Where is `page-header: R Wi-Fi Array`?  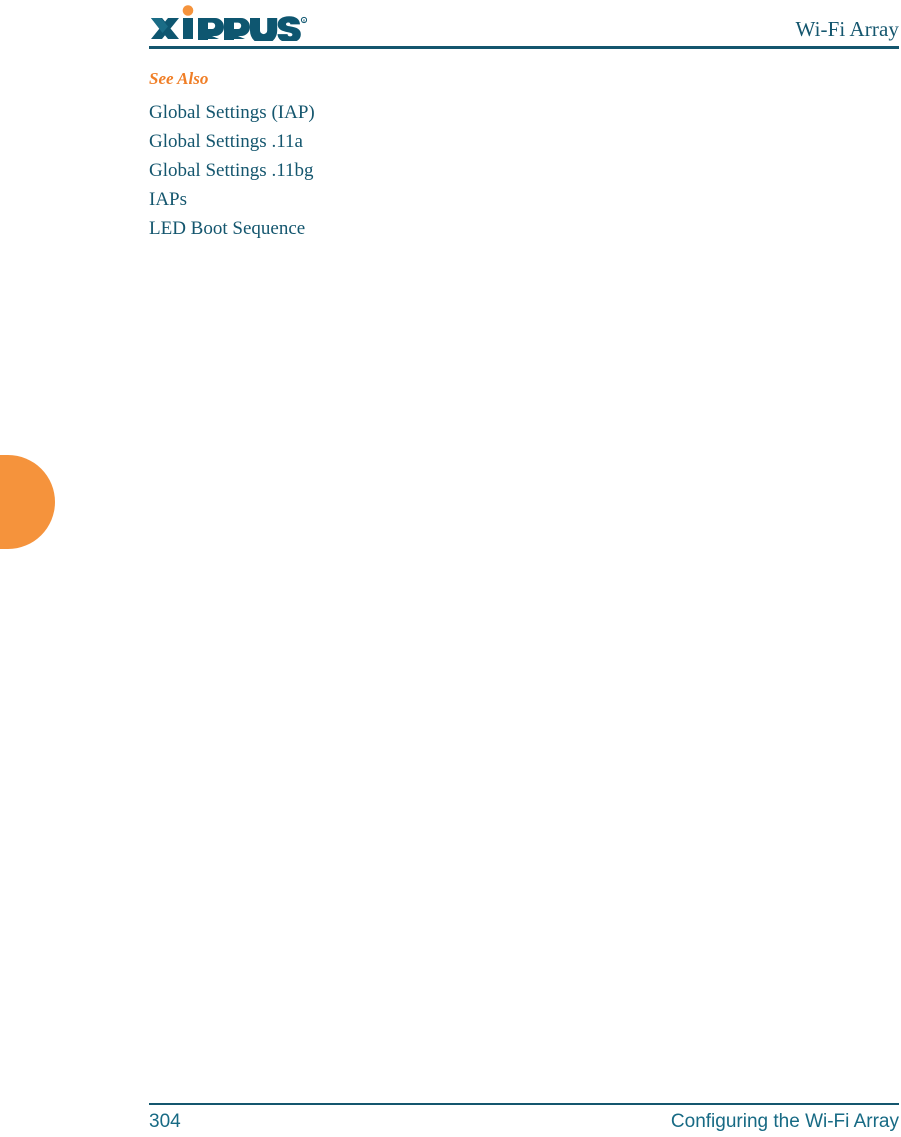 page-header: R Wi-Fi Array is located at coordinates (524, 25).